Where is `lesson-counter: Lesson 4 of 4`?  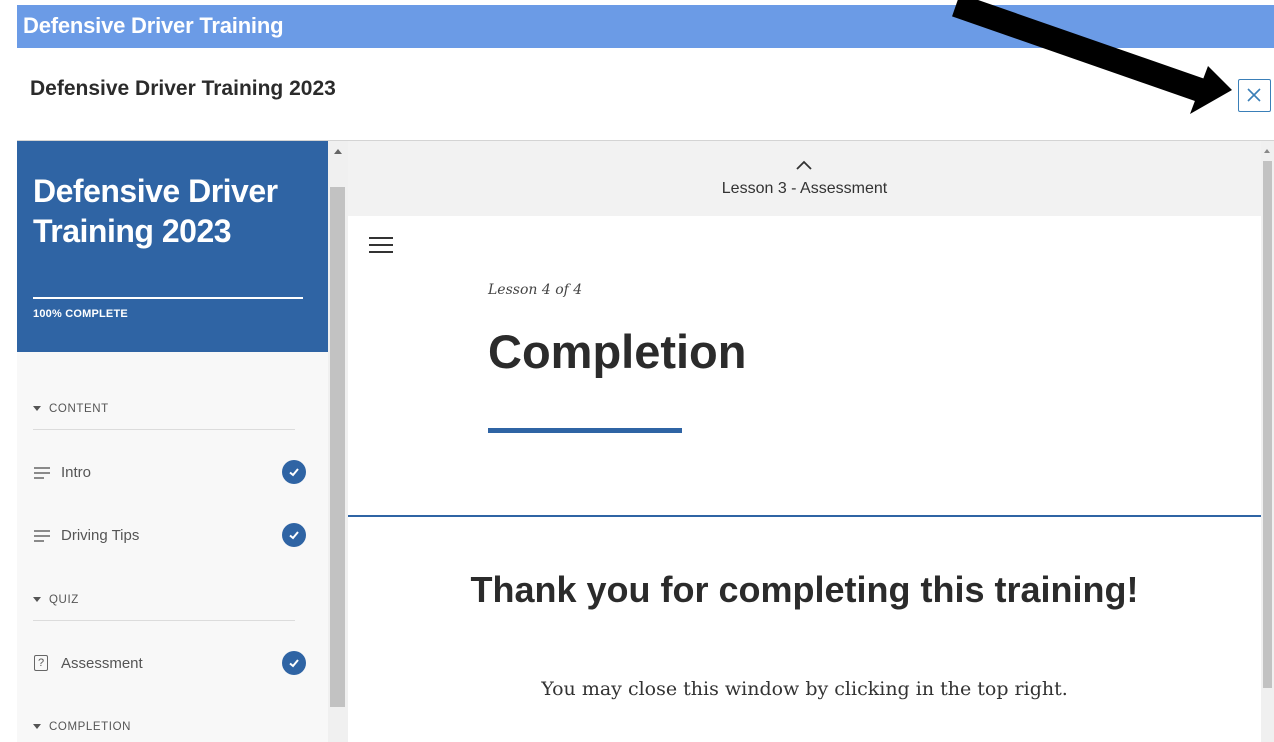 lesson-counter: Lesson 4 of 4 is located at coordinates (535, 290).